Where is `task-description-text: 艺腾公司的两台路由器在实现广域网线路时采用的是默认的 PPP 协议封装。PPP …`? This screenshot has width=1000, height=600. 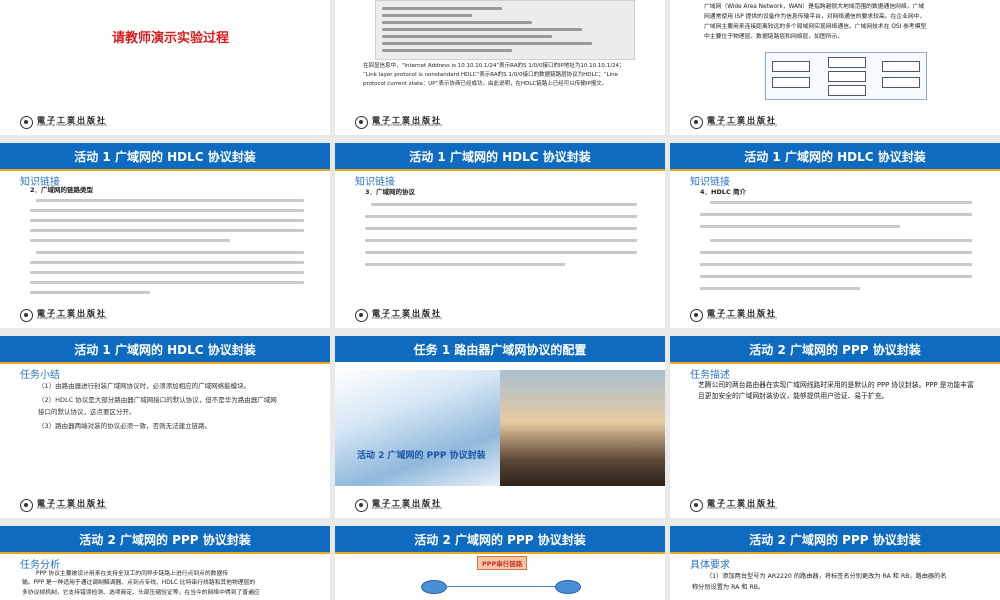 task-description-text: 艺腾公司的两台路由器在实现广域网线路时采用的是默认的 PPP 协议封装。PPP … is located at coordinates (836, 390).